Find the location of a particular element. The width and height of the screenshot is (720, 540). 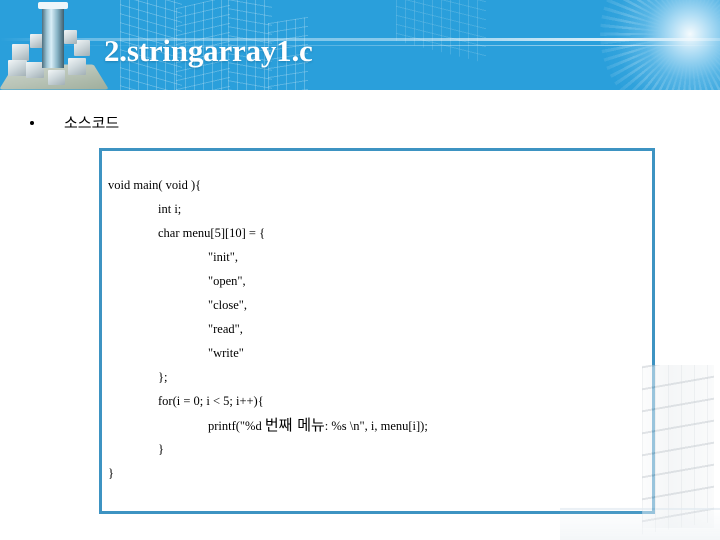

slide-title: 2.stringarray1.c is located at coordinates (208, 50).